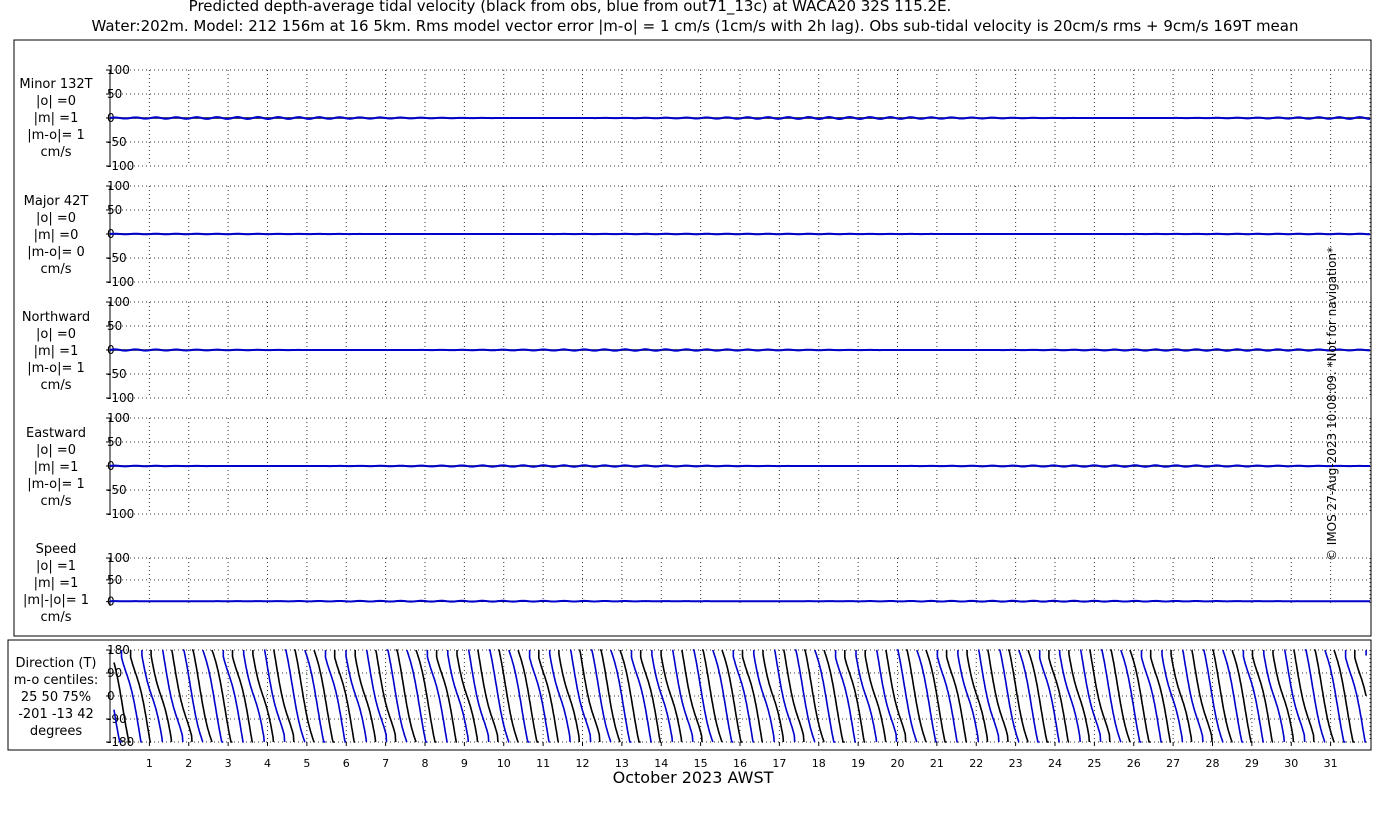  I want to click on minor-ytick-label: 50, so click(114, 94).